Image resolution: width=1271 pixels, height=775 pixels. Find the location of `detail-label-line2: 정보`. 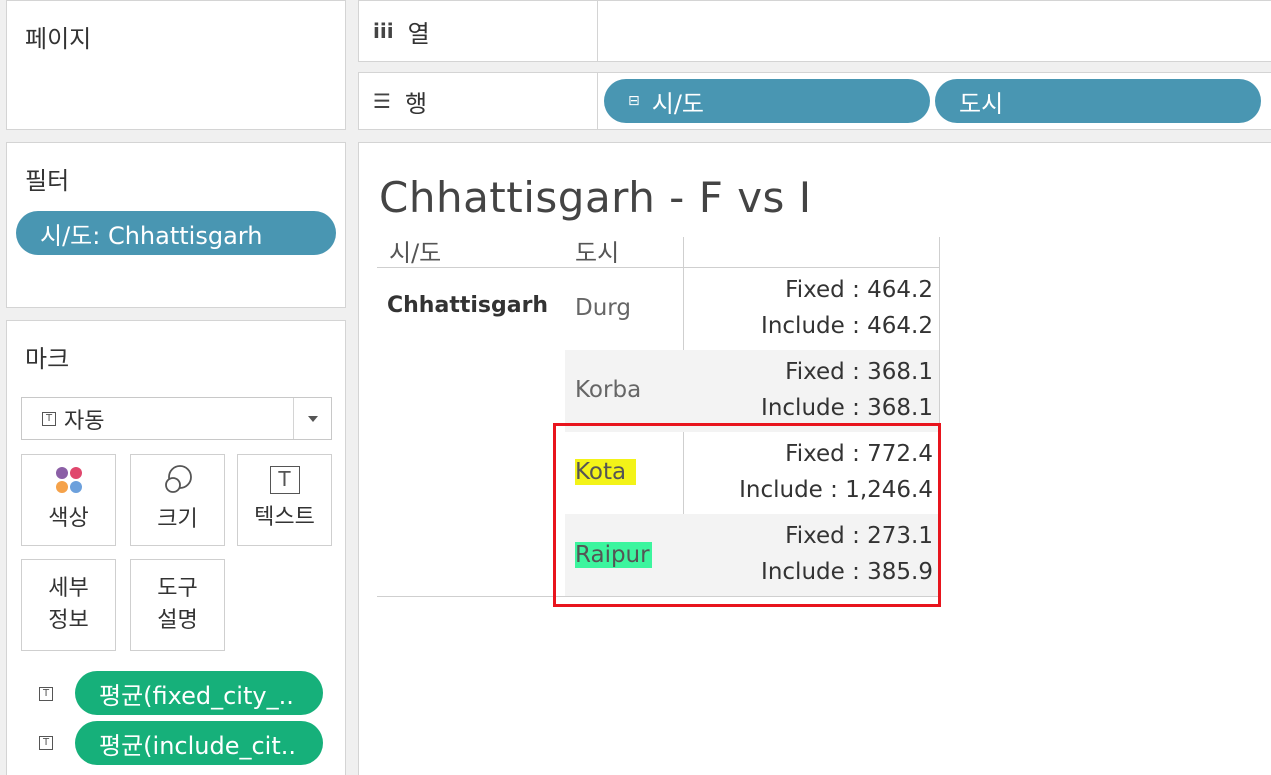

detail-label-line2: 정보 is located at coordinates (68, 620).